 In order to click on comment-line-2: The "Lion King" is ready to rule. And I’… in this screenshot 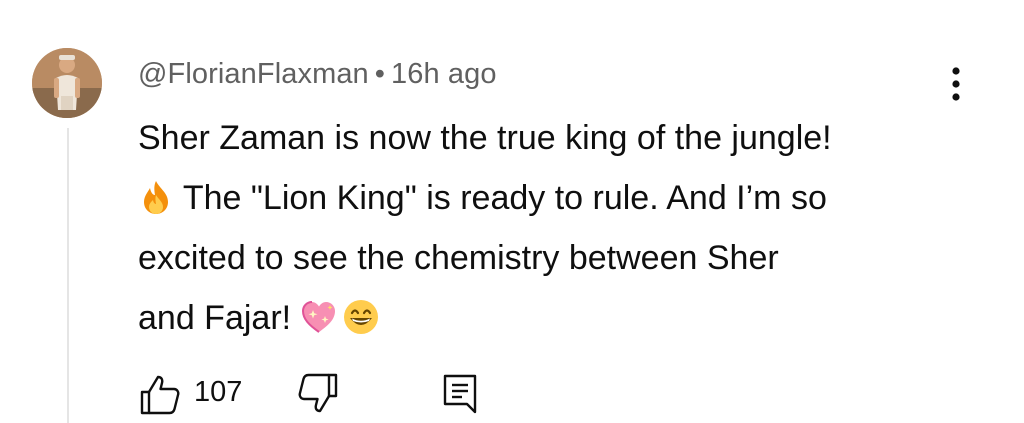, I will do `click(548, 198)`.